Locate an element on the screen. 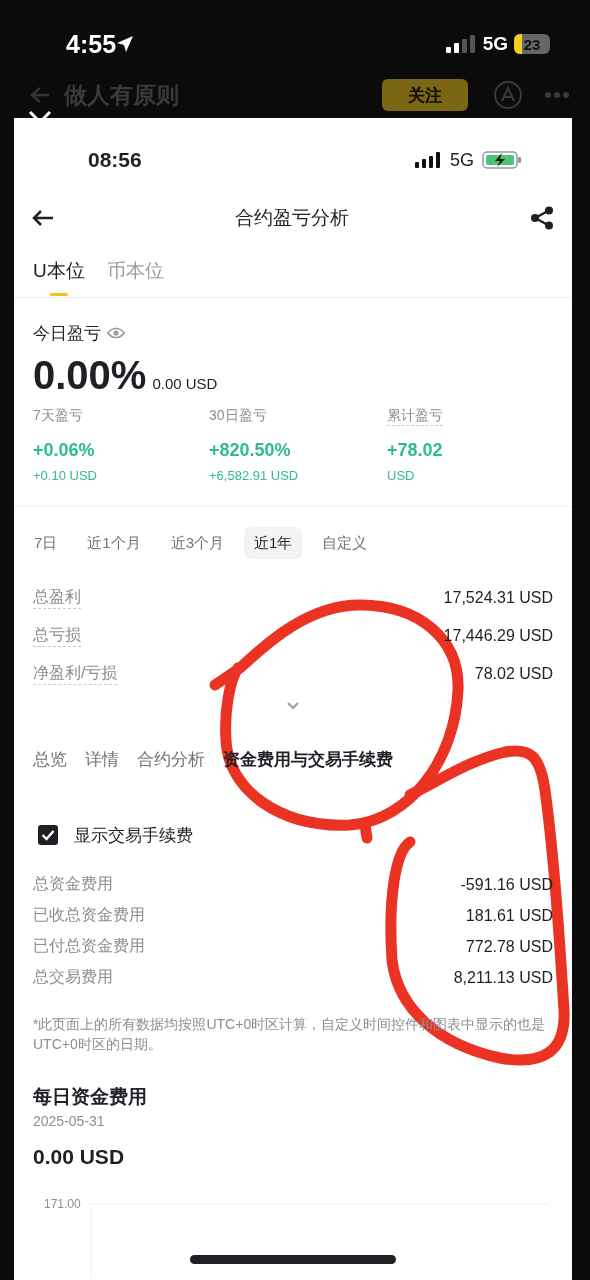  tab: 币本位 is located at coordinates (135, 278).